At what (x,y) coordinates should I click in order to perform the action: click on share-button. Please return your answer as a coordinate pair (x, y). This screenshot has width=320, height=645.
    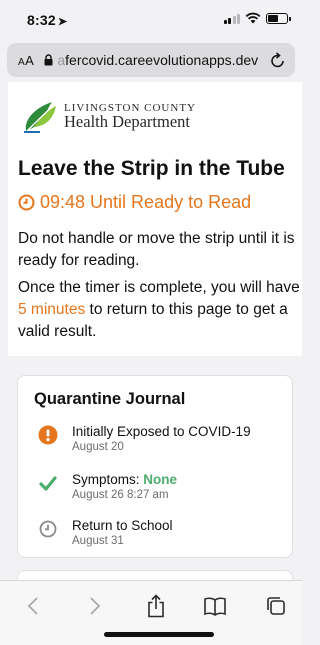
    Looking at the image, I should click on (156, 606).